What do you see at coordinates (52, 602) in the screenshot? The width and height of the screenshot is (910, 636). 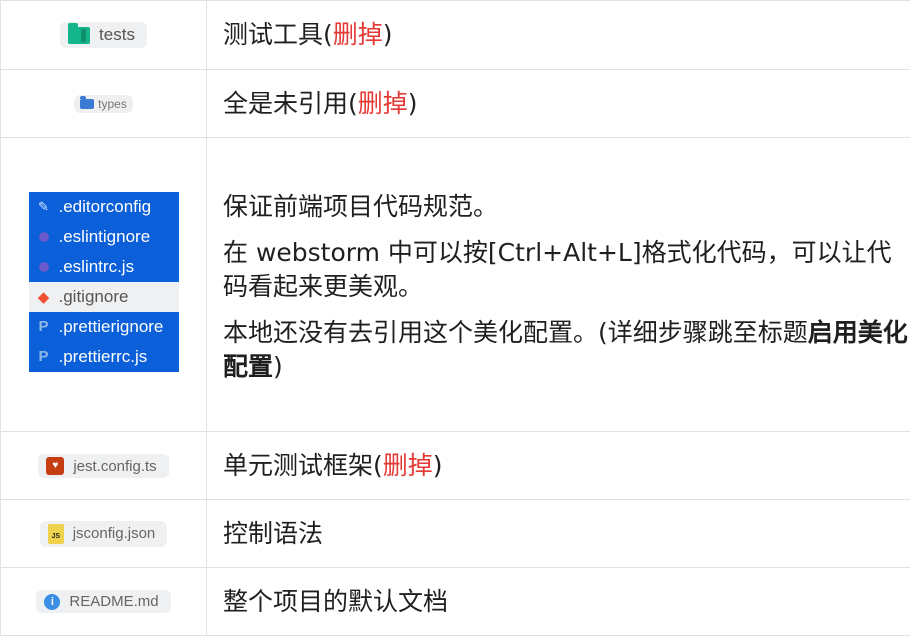 I see `info-icon: i` at bounding box center [52, 602].